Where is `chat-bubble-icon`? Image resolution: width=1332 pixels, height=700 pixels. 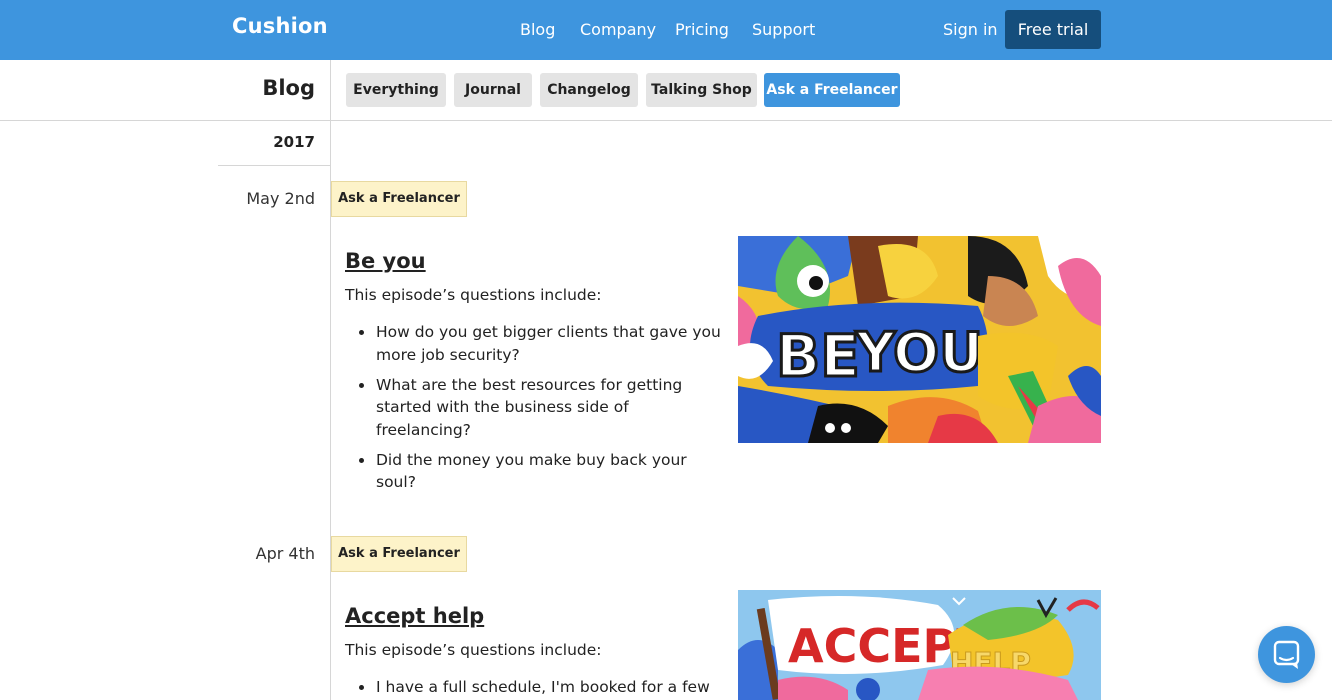 chat-bubble-icon is located at coordinates (1286, 654).